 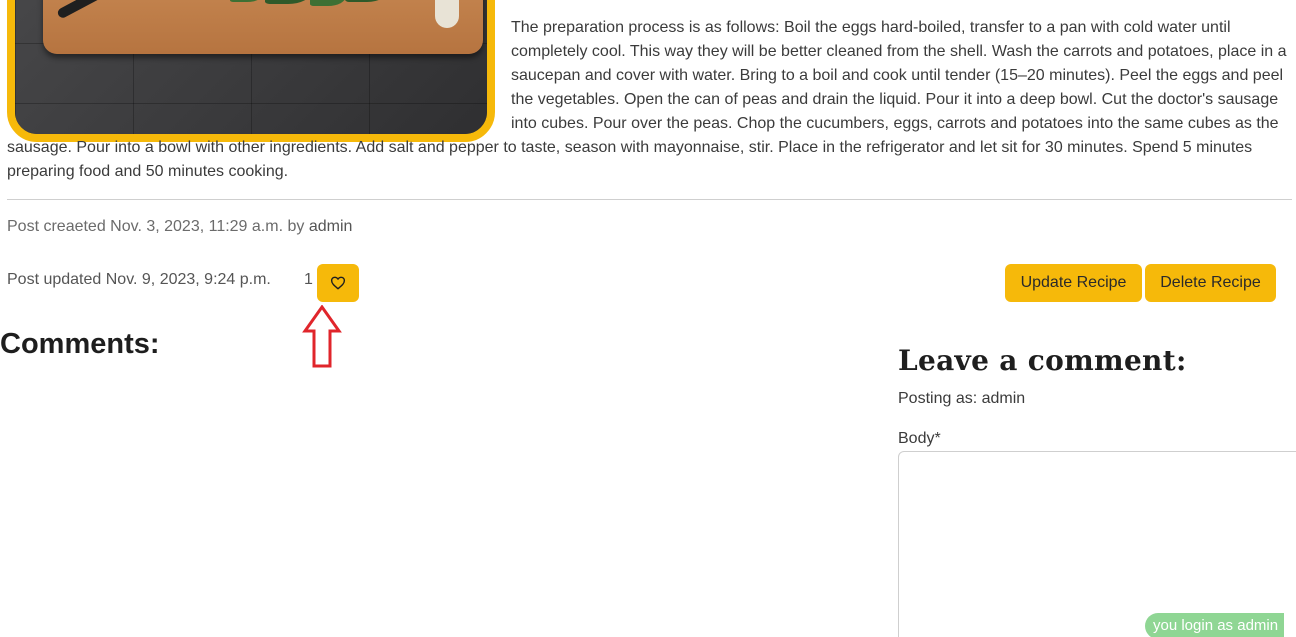 What do you see at coordinates (1073, 283) in the screenshot?
I see `update-recipe-button: Update Recipe` at bounding box center [1073, 283].